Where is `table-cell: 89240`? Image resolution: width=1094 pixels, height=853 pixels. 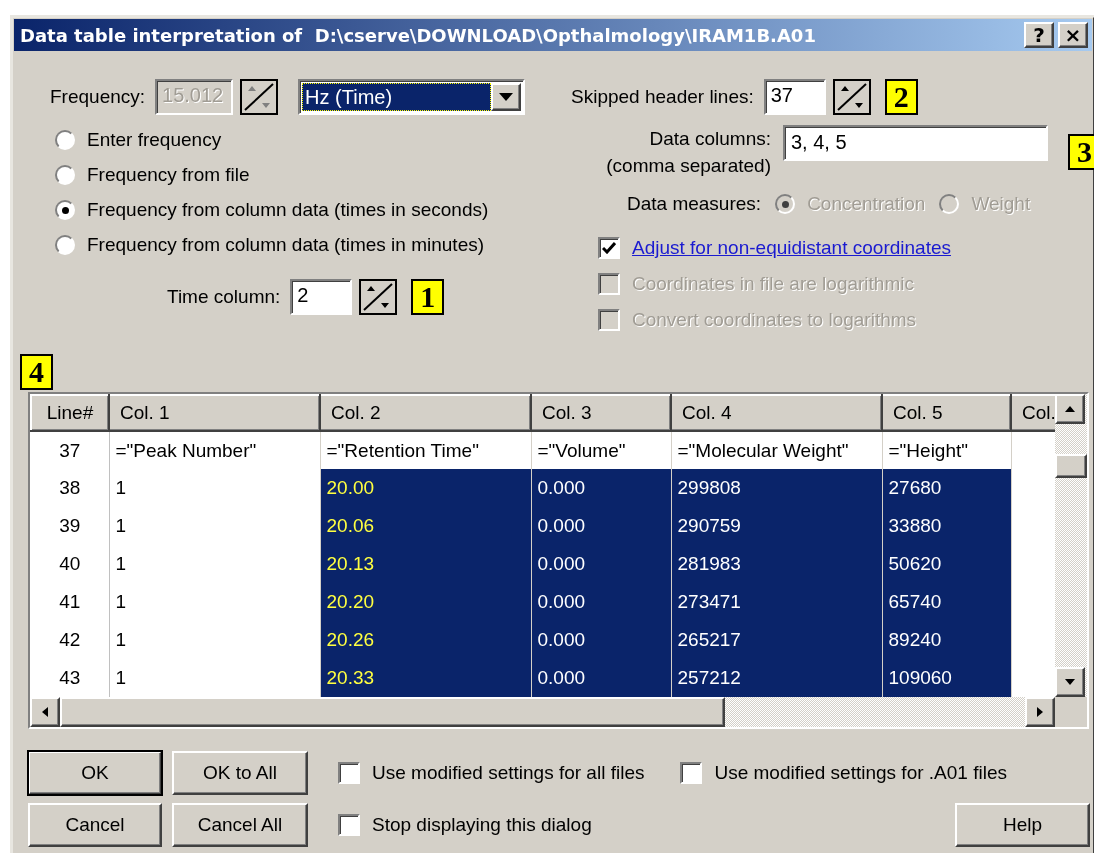 table-cell: 89240 is located at coordinates (946, 640).